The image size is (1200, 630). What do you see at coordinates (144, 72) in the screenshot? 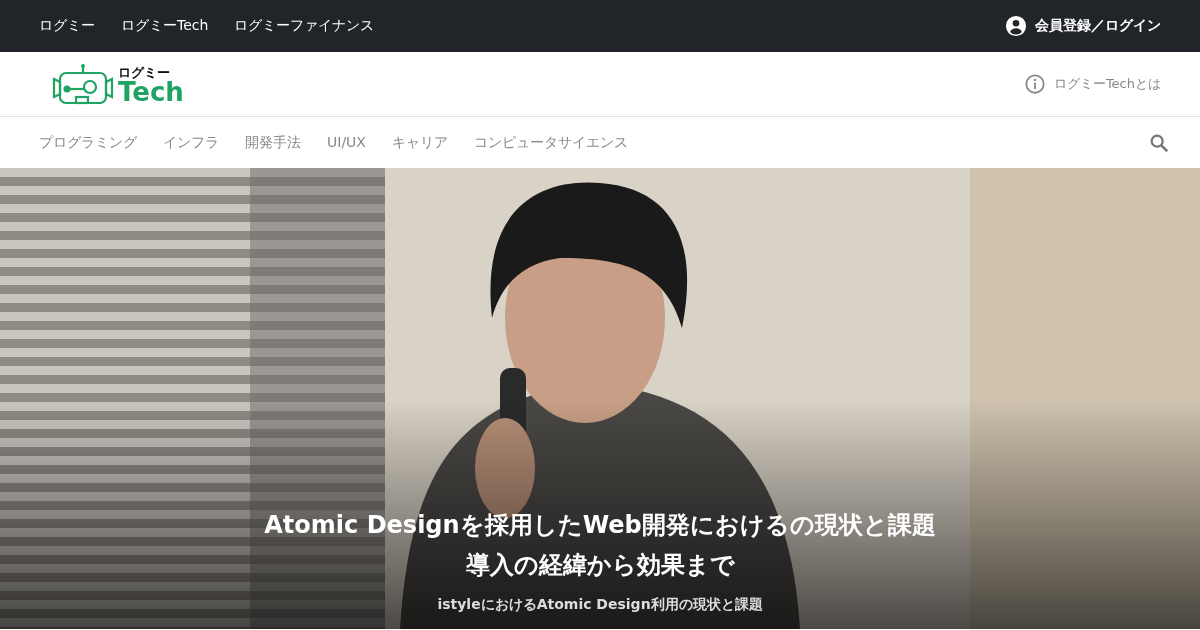
I see `logo-subtext: ログミー` at bounding box center [144, 72].